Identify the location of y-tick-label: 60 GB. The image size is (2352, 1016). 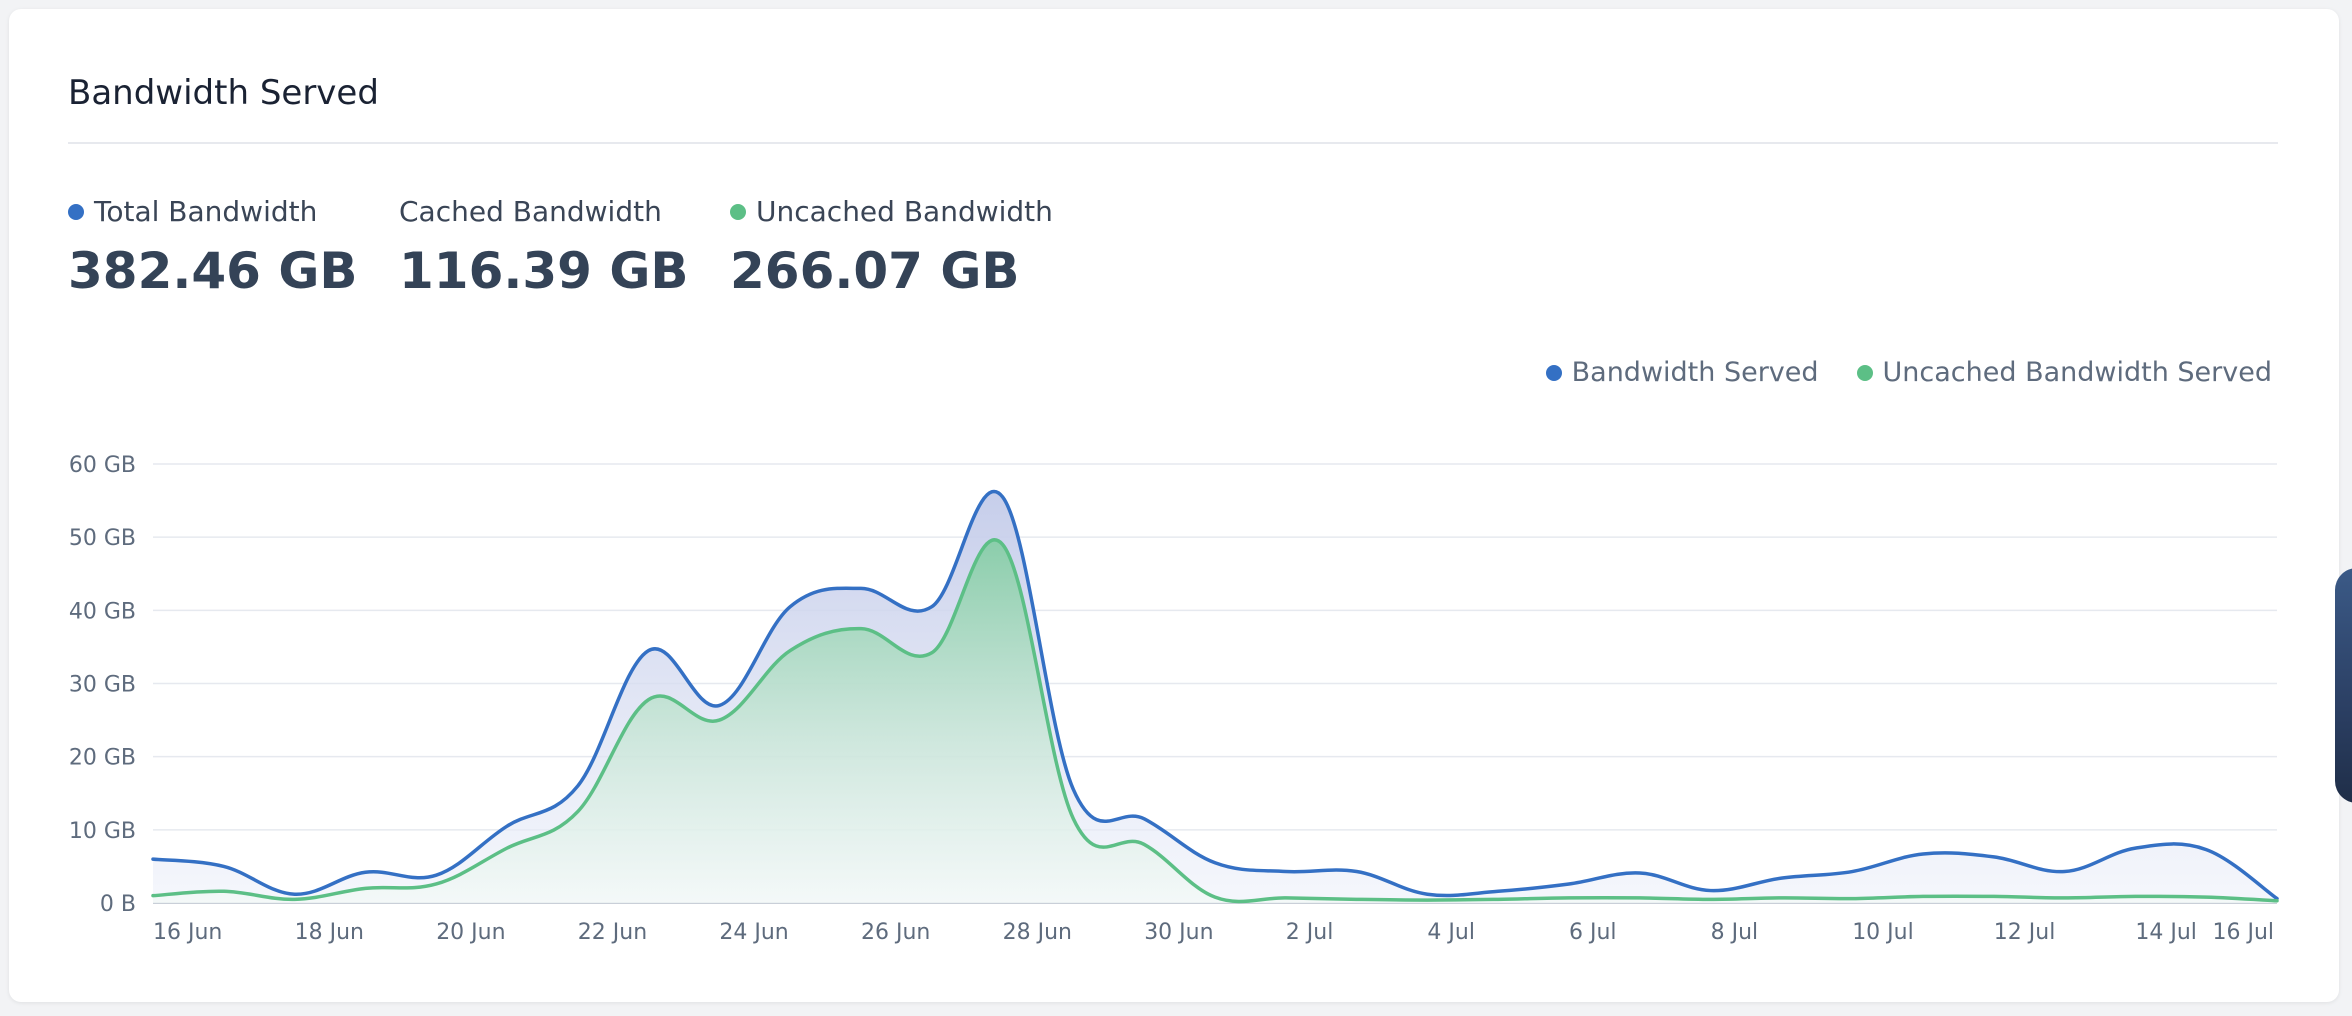
(102, 465).